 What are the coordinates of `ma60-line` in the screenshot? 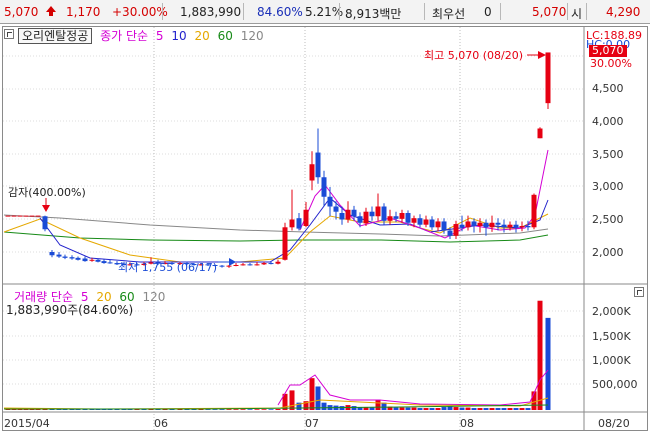 It's located at (276, 237).